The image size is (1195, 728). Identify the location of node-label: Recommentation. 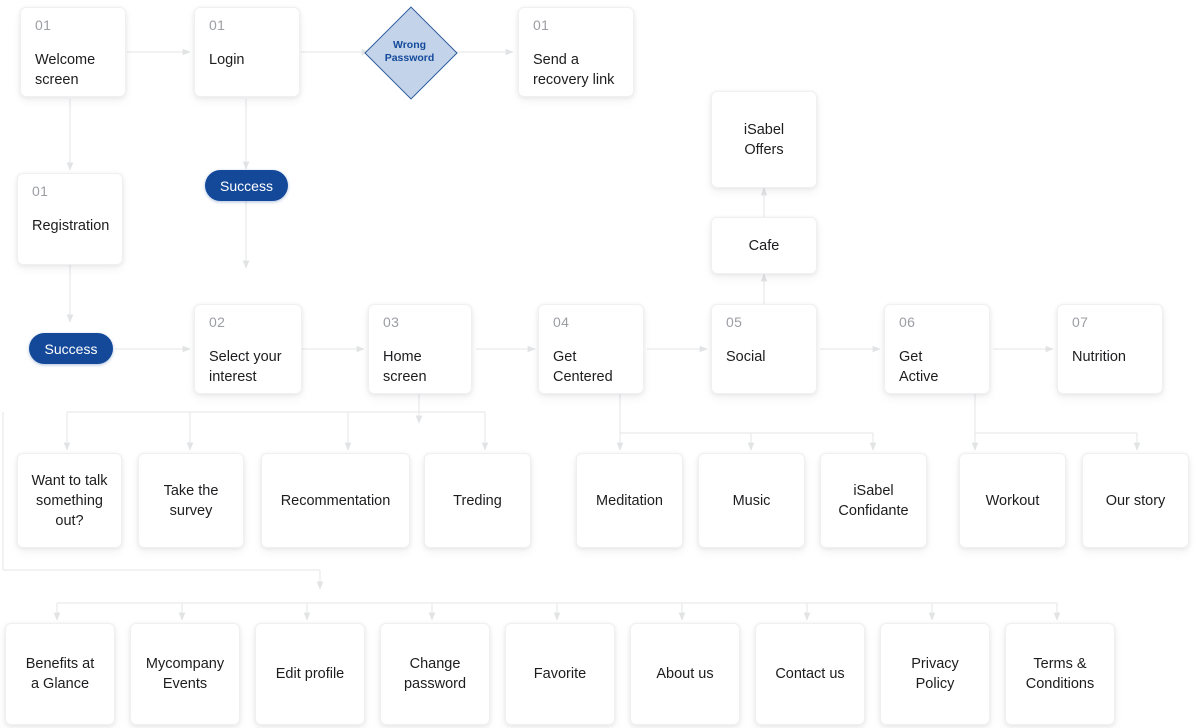
(335, 500).